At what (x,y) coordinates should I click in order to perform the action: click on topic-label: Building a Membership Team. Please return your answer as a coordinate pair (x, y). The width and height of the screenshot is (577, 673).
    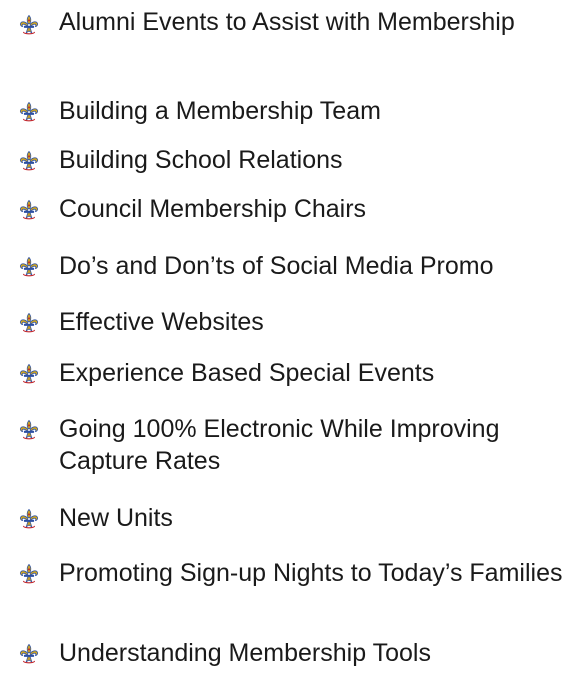
    Looking at the image, I should click on (220, 111).